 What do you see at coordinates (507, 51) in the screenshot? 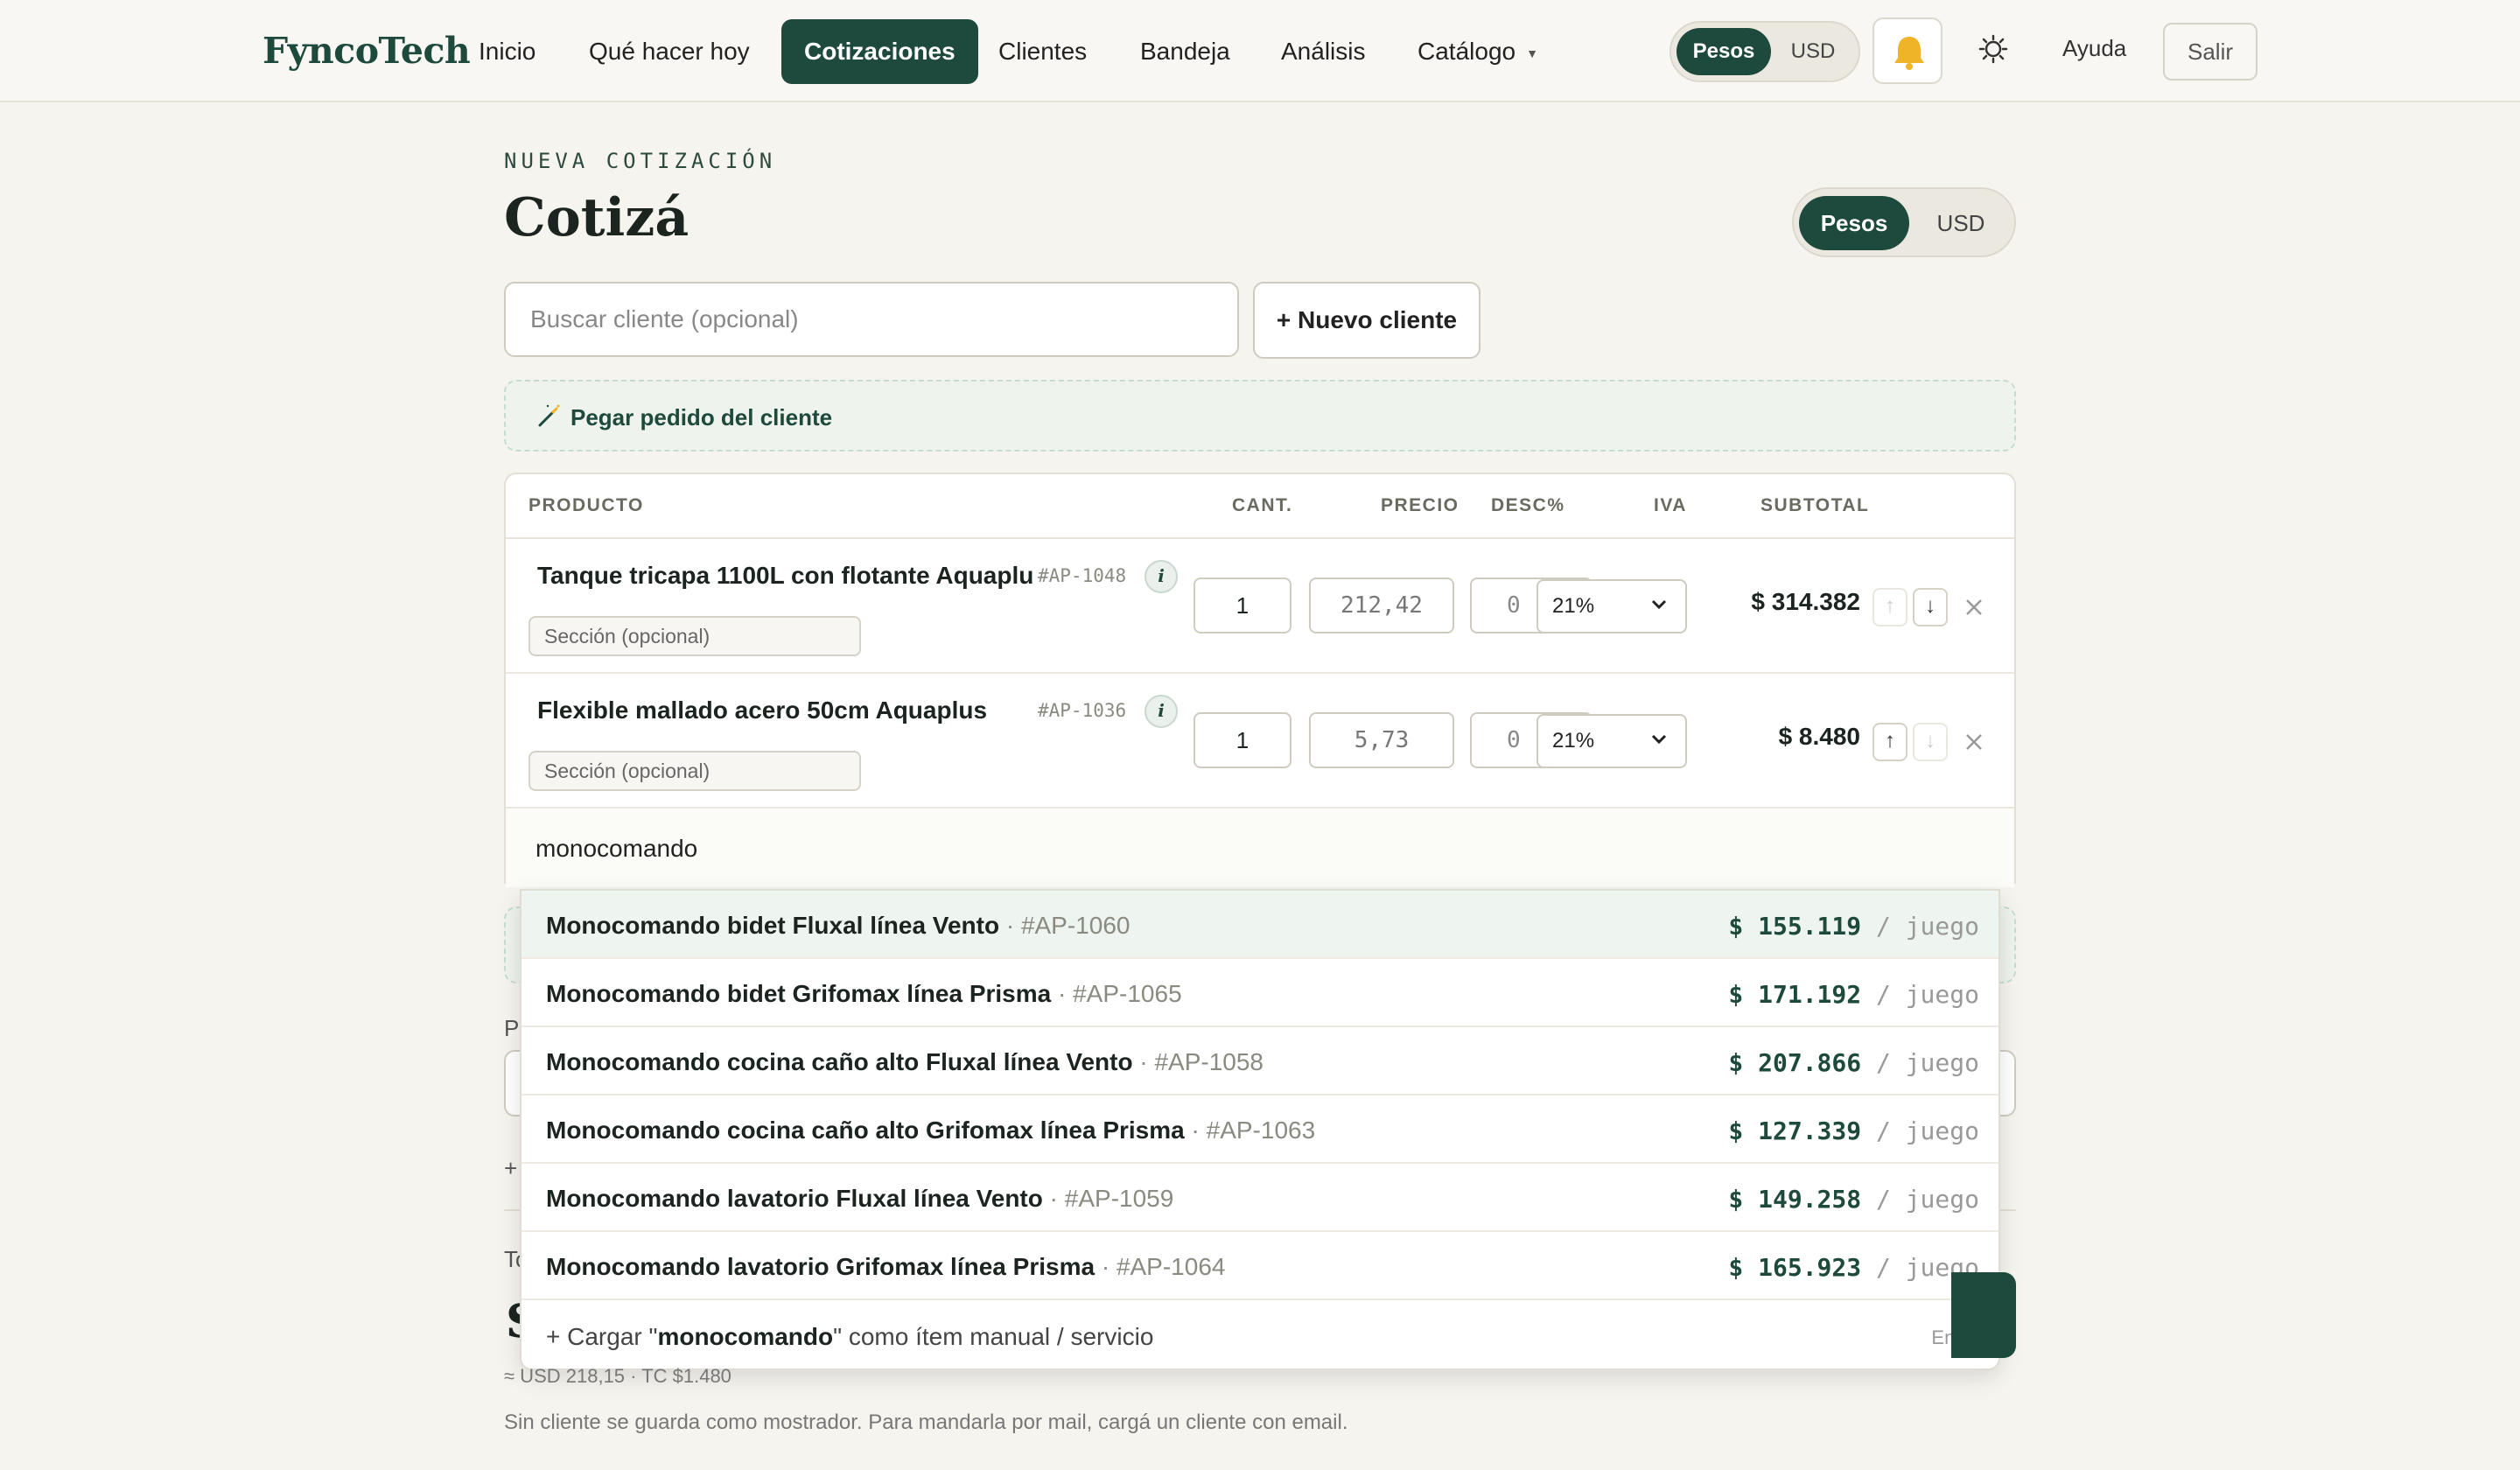
I see `nav-item-inicio: Inicio` at bounding box center [507, 51].